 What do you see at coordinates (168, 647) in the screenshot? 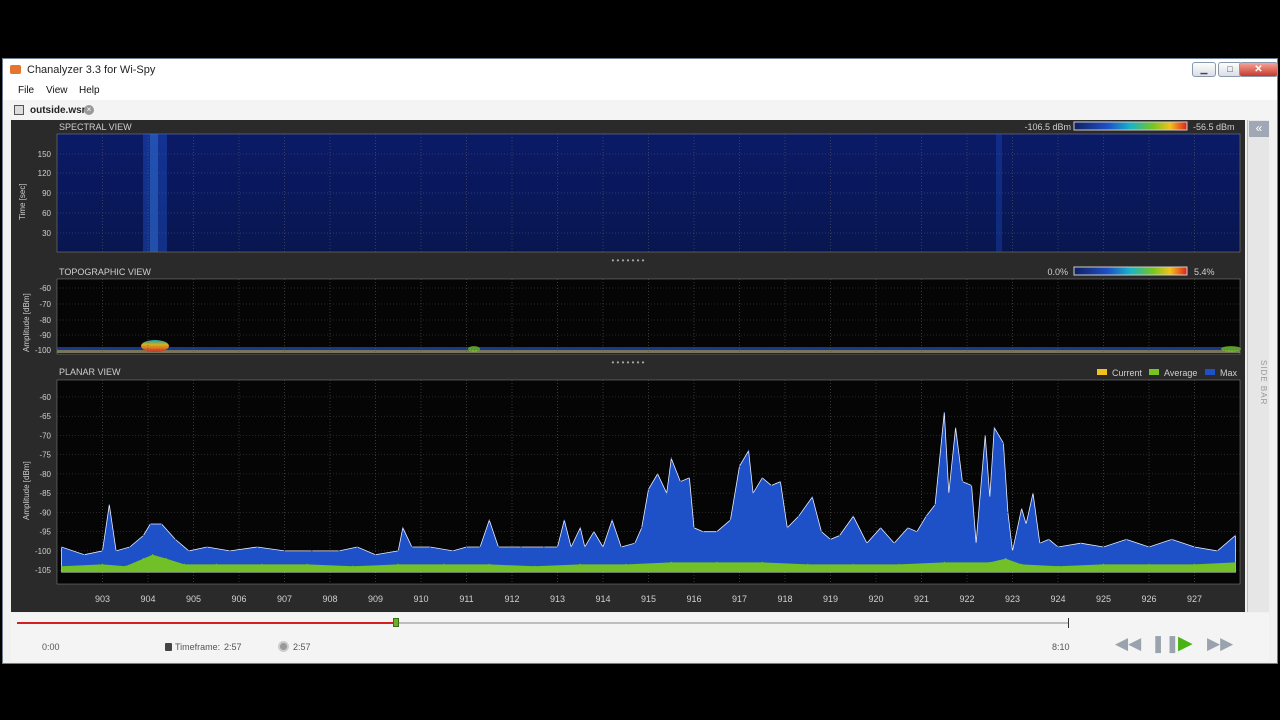
I see `lock-icon` at bounding box center [168, 647].